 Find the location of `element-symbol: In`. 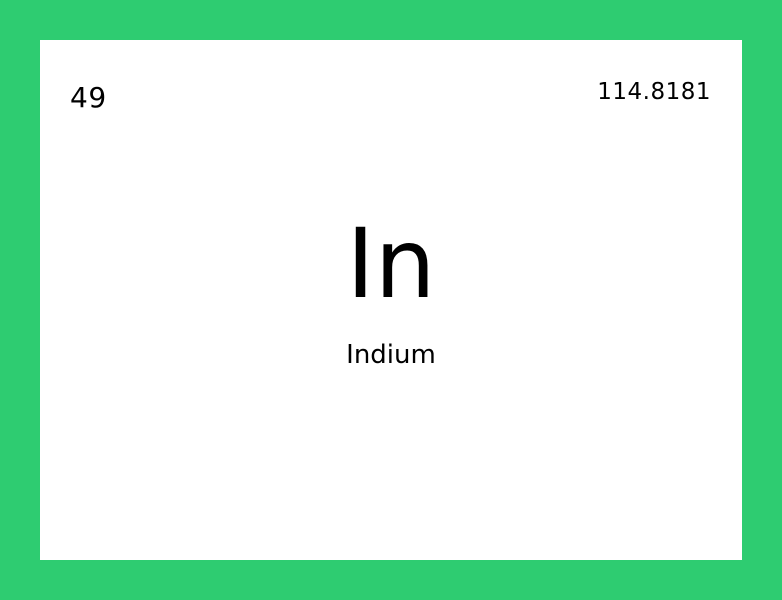

element-symbol: In is located at coordinates (391, 264).